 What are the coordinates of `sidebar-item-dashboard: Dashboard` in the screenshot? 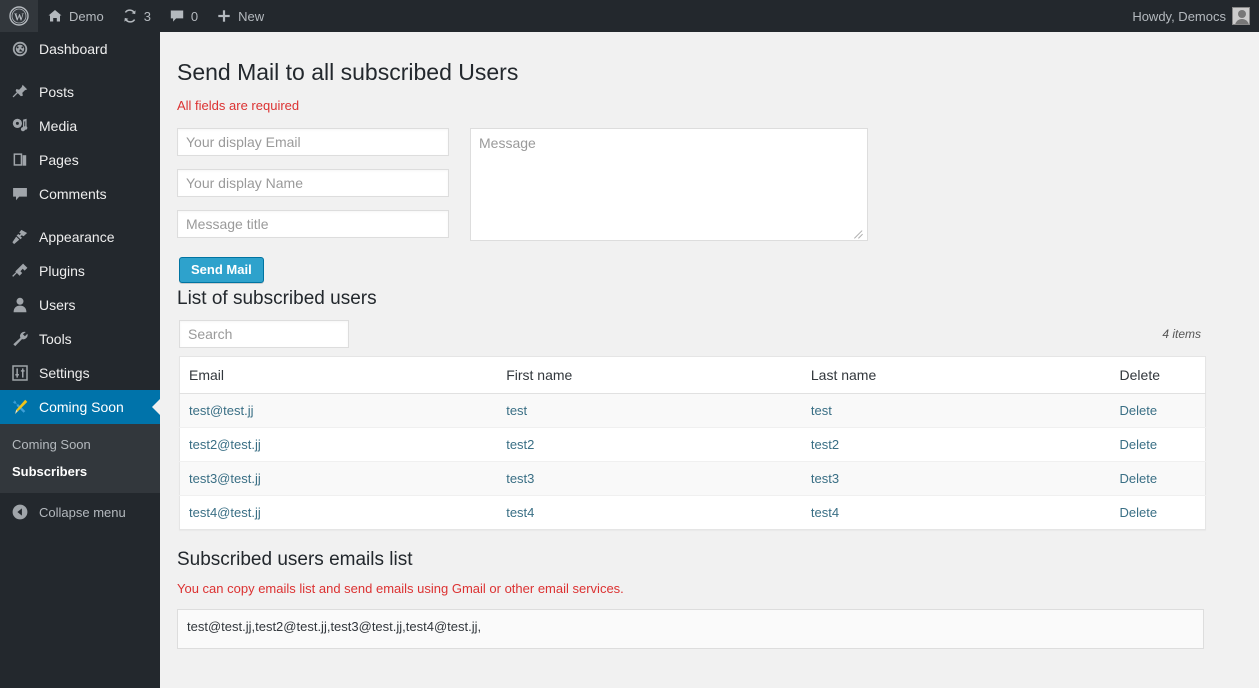 It's located at (80, 49).